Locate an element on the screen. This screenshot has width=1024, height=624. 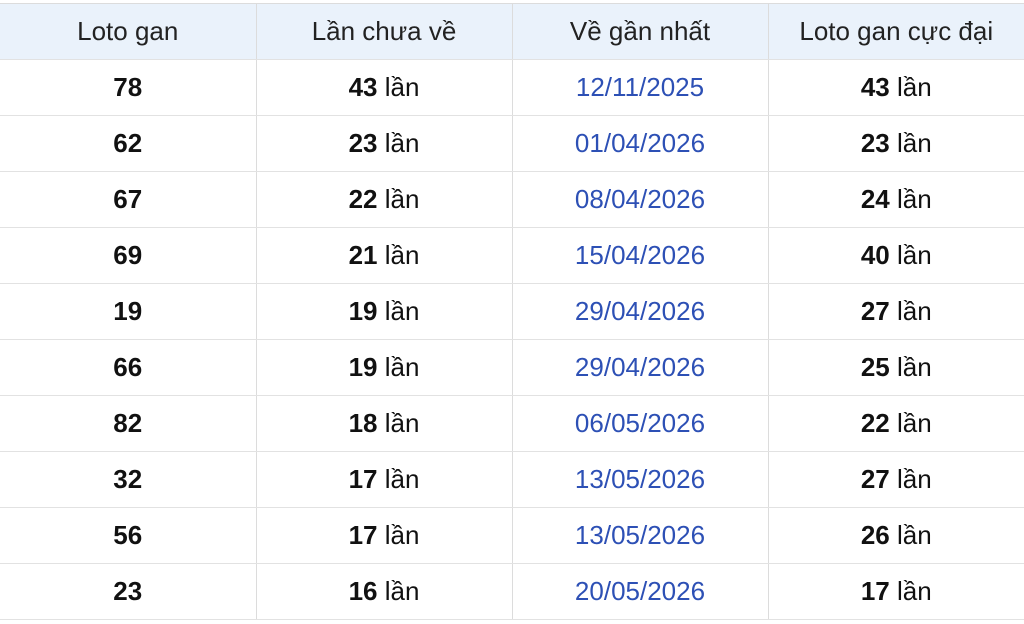
missed-count: 18 is located at coordinates (363, 423).